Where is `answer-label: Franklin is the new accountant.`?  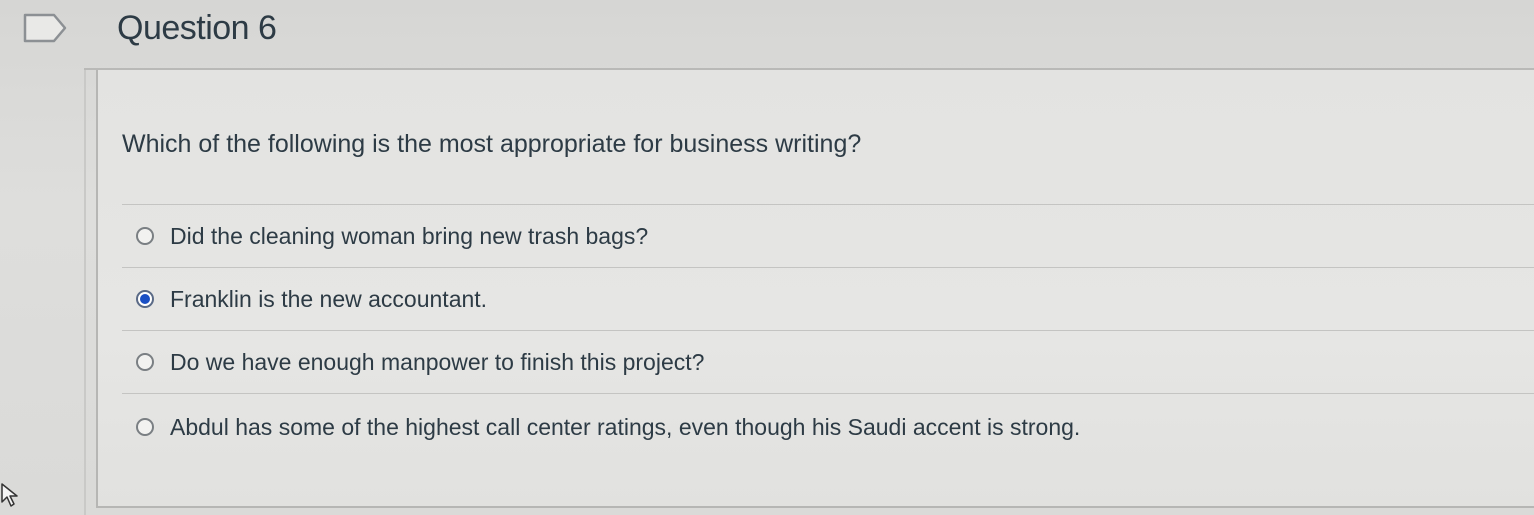
answer-label: Franklin is the new accountant. is located at coordinates (329, 299).